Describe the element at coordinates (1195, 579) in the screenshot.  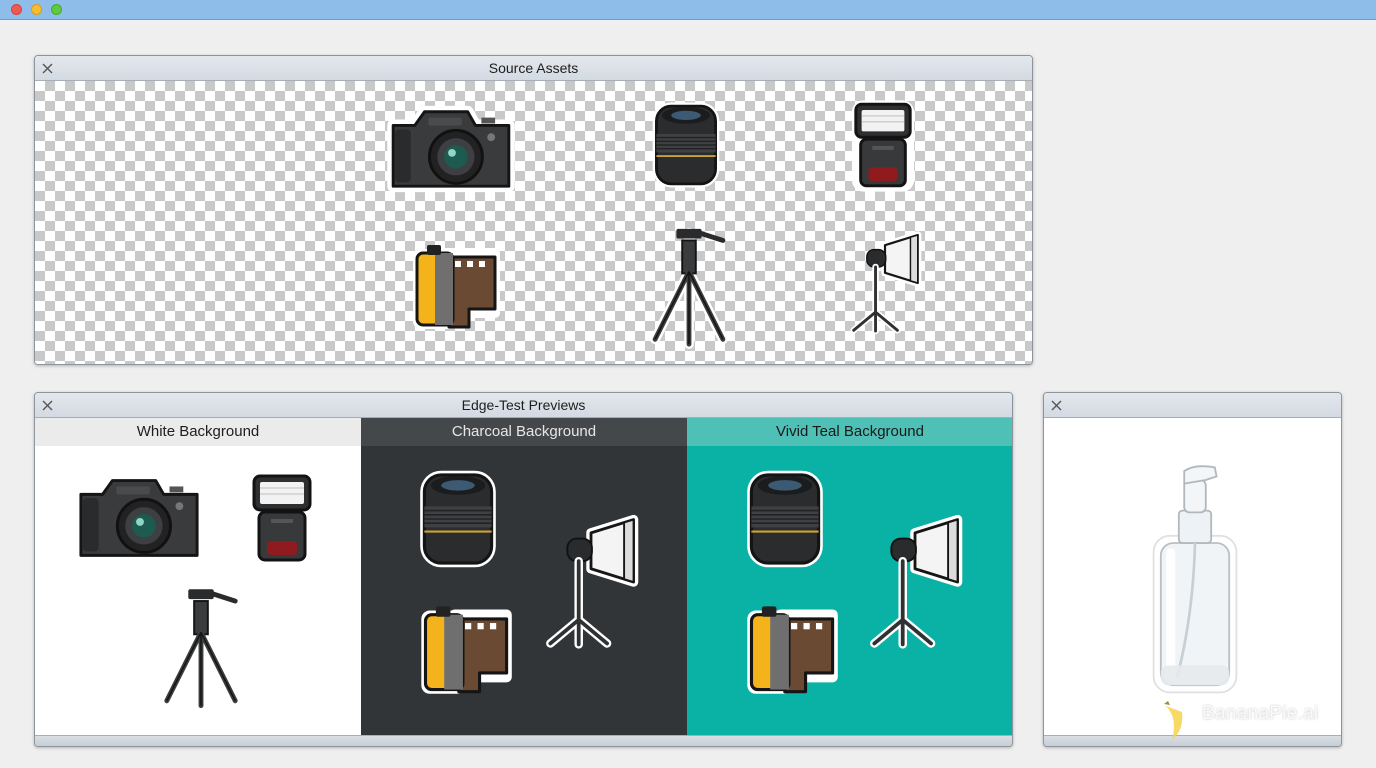
I see `pump-bottle-icon` at that location.